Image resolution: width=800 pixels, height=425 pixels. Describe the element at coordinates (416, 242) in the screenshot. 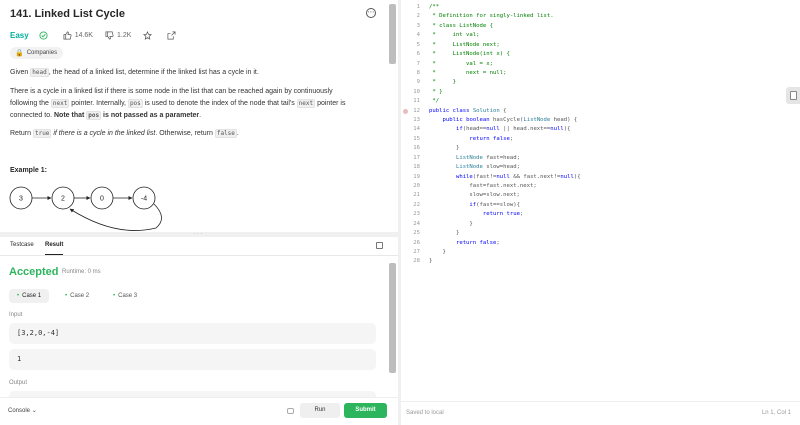

I see `line-number: 26` at that location.